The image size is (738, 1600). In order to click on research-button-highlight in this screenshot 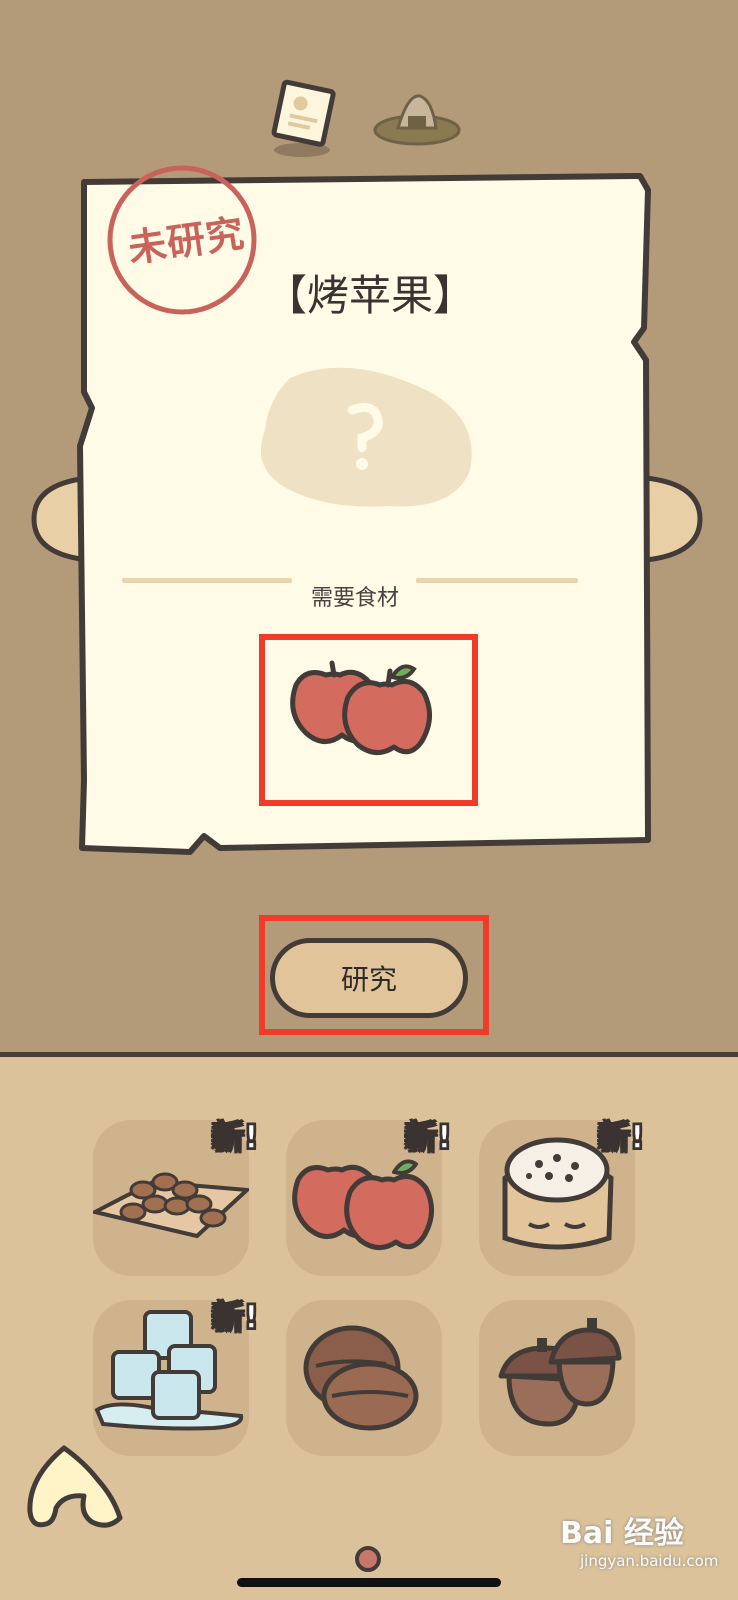, I will do `click(374, 975)`.